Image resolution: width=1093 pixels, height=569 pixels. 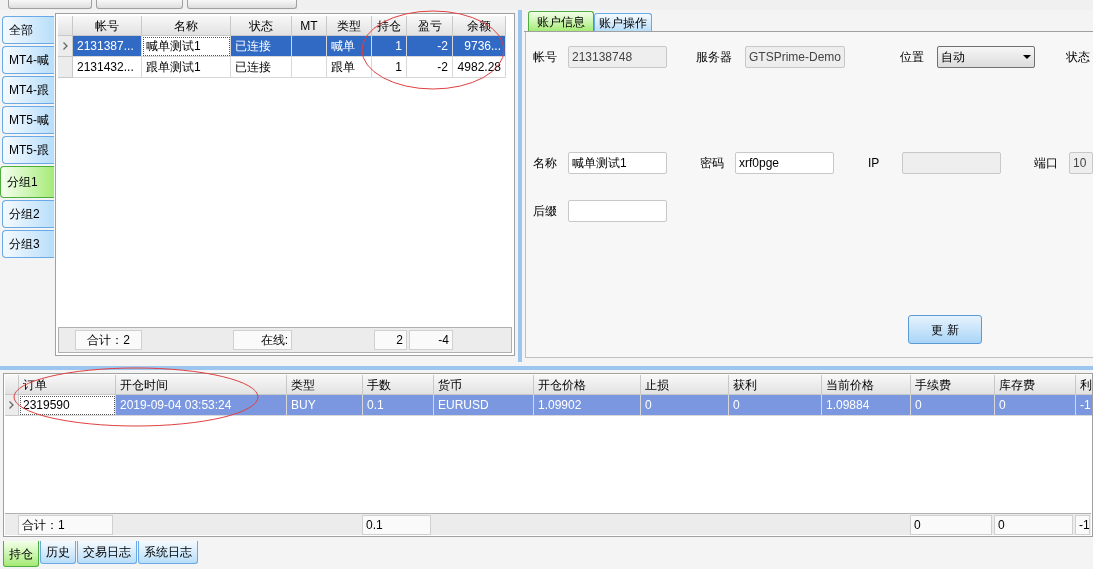 What do you see at coordinates (587, 405) in the screenshot?
I see `table-cell: 1.09902` at bounding box center [587, 405].